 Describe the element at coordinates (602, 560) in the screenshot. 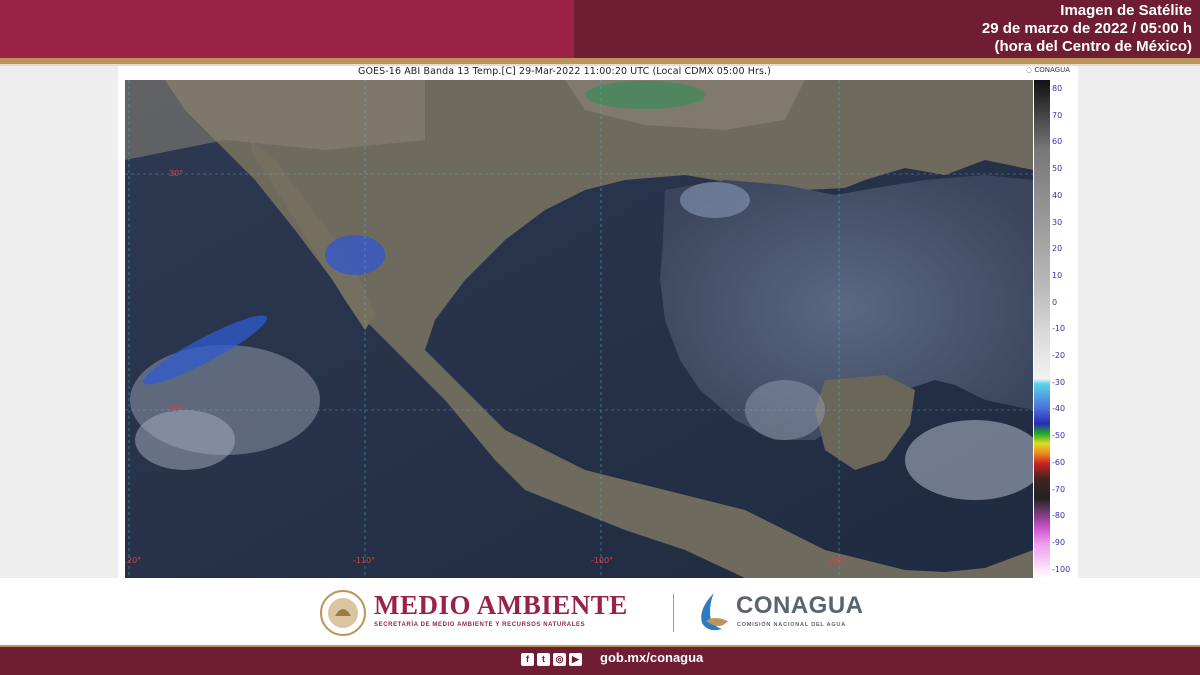

I see `lon-label-100: -100°` at that location.